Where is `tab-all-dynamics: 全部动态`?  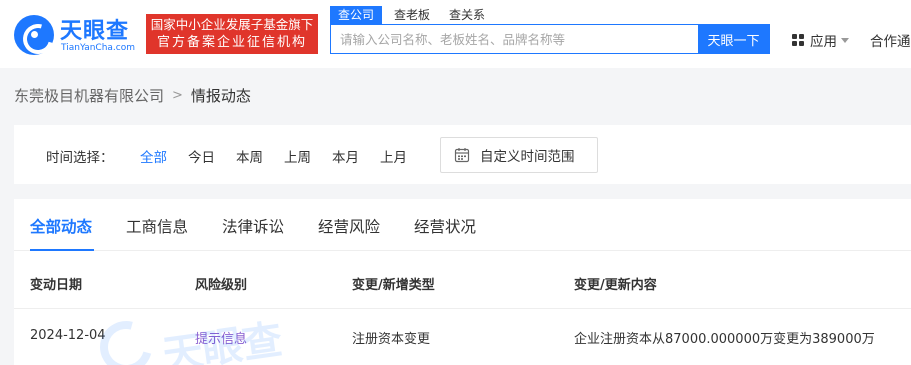
tab-all-dynamics: 全部动态 is located at coordinates (61, 226).